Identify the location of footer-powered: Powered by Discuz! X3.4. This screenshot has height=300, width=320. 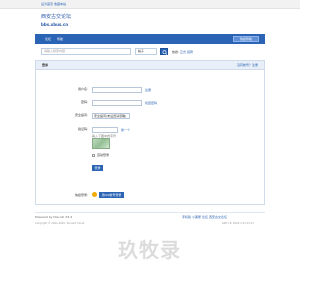
(54, 217).